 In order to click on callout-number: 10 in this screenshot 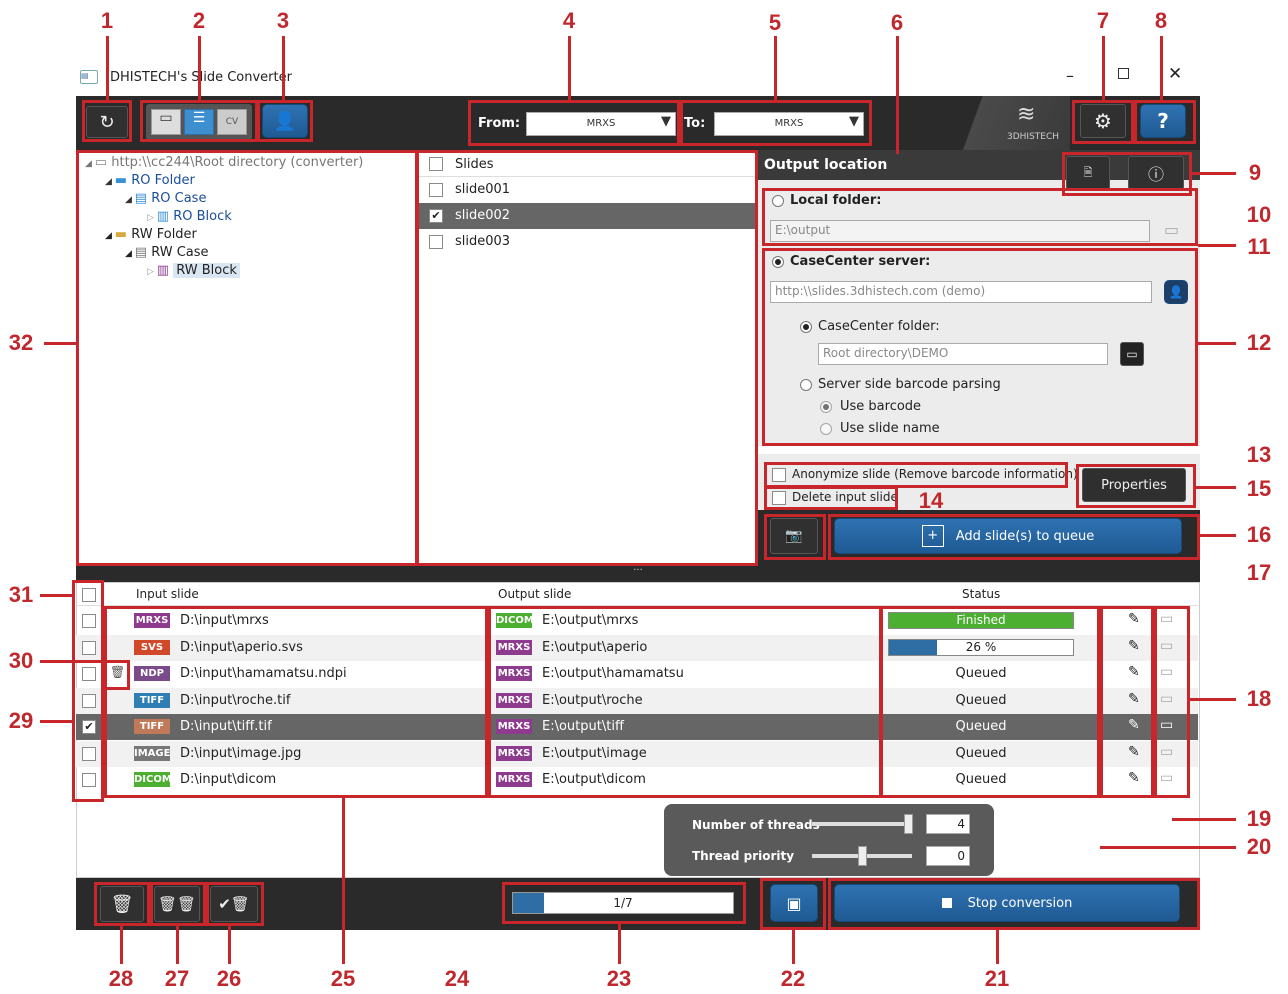, I will do `click(1259, 214)`.